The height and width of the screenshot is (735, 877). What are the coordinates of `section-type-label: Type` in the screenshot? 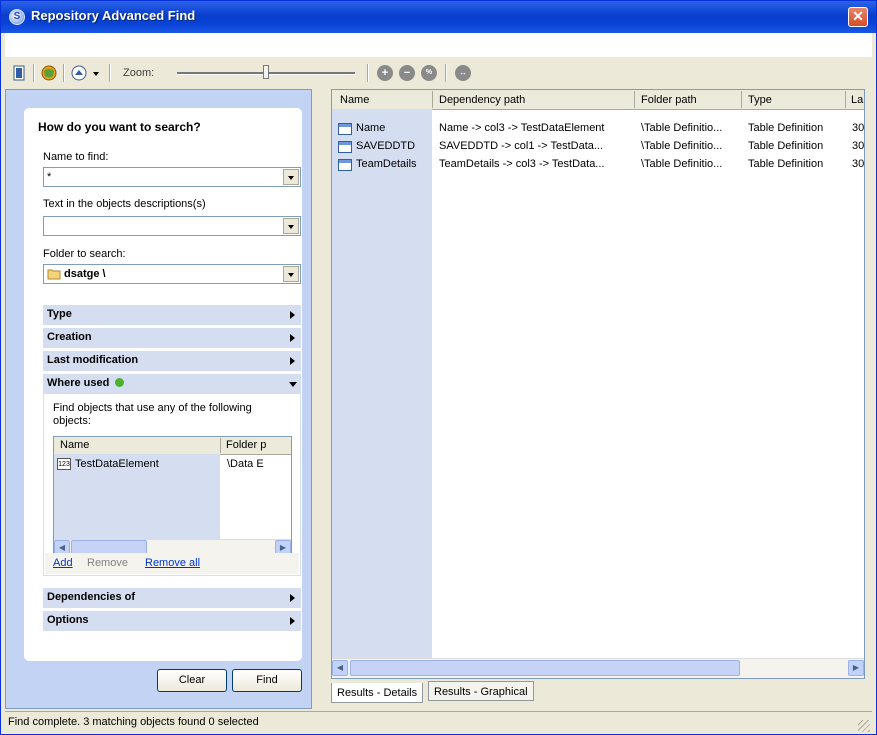 It's located at (59, 314).